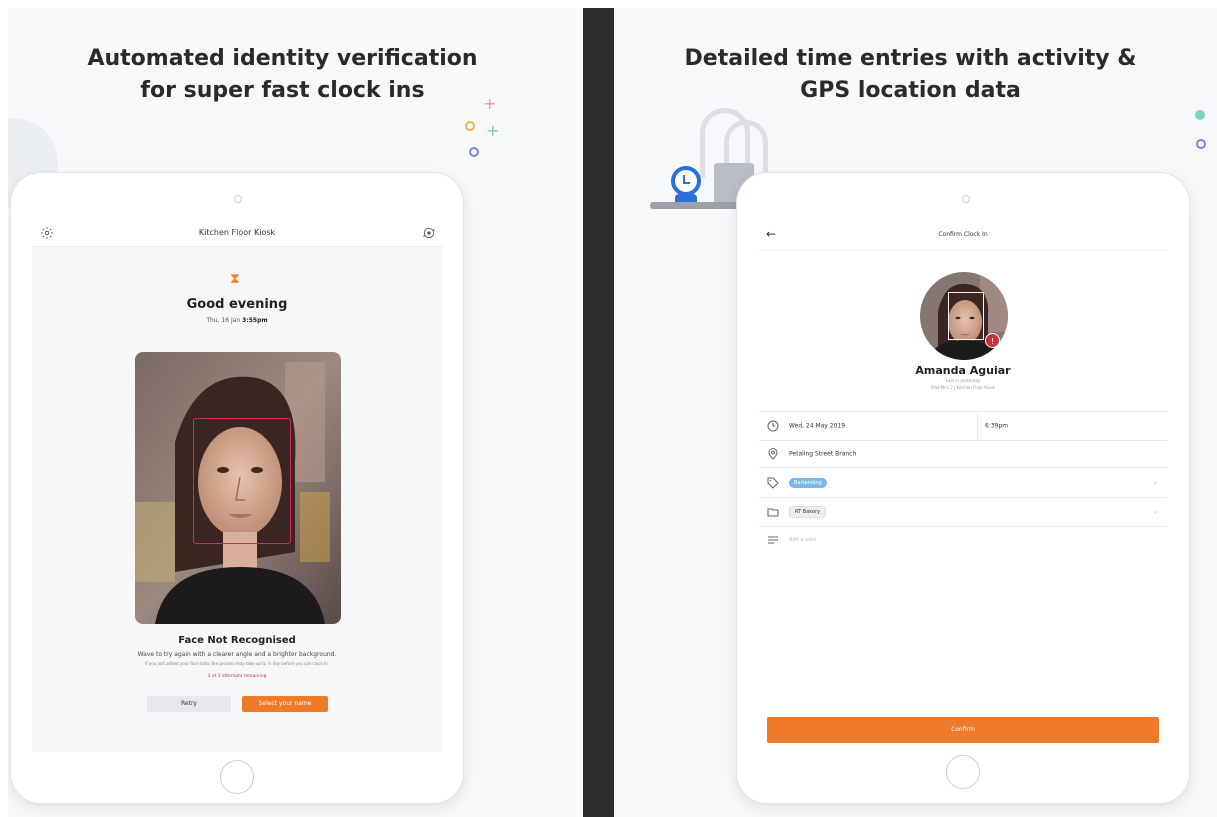  I want to click on panel-divider, so click(598, 412).